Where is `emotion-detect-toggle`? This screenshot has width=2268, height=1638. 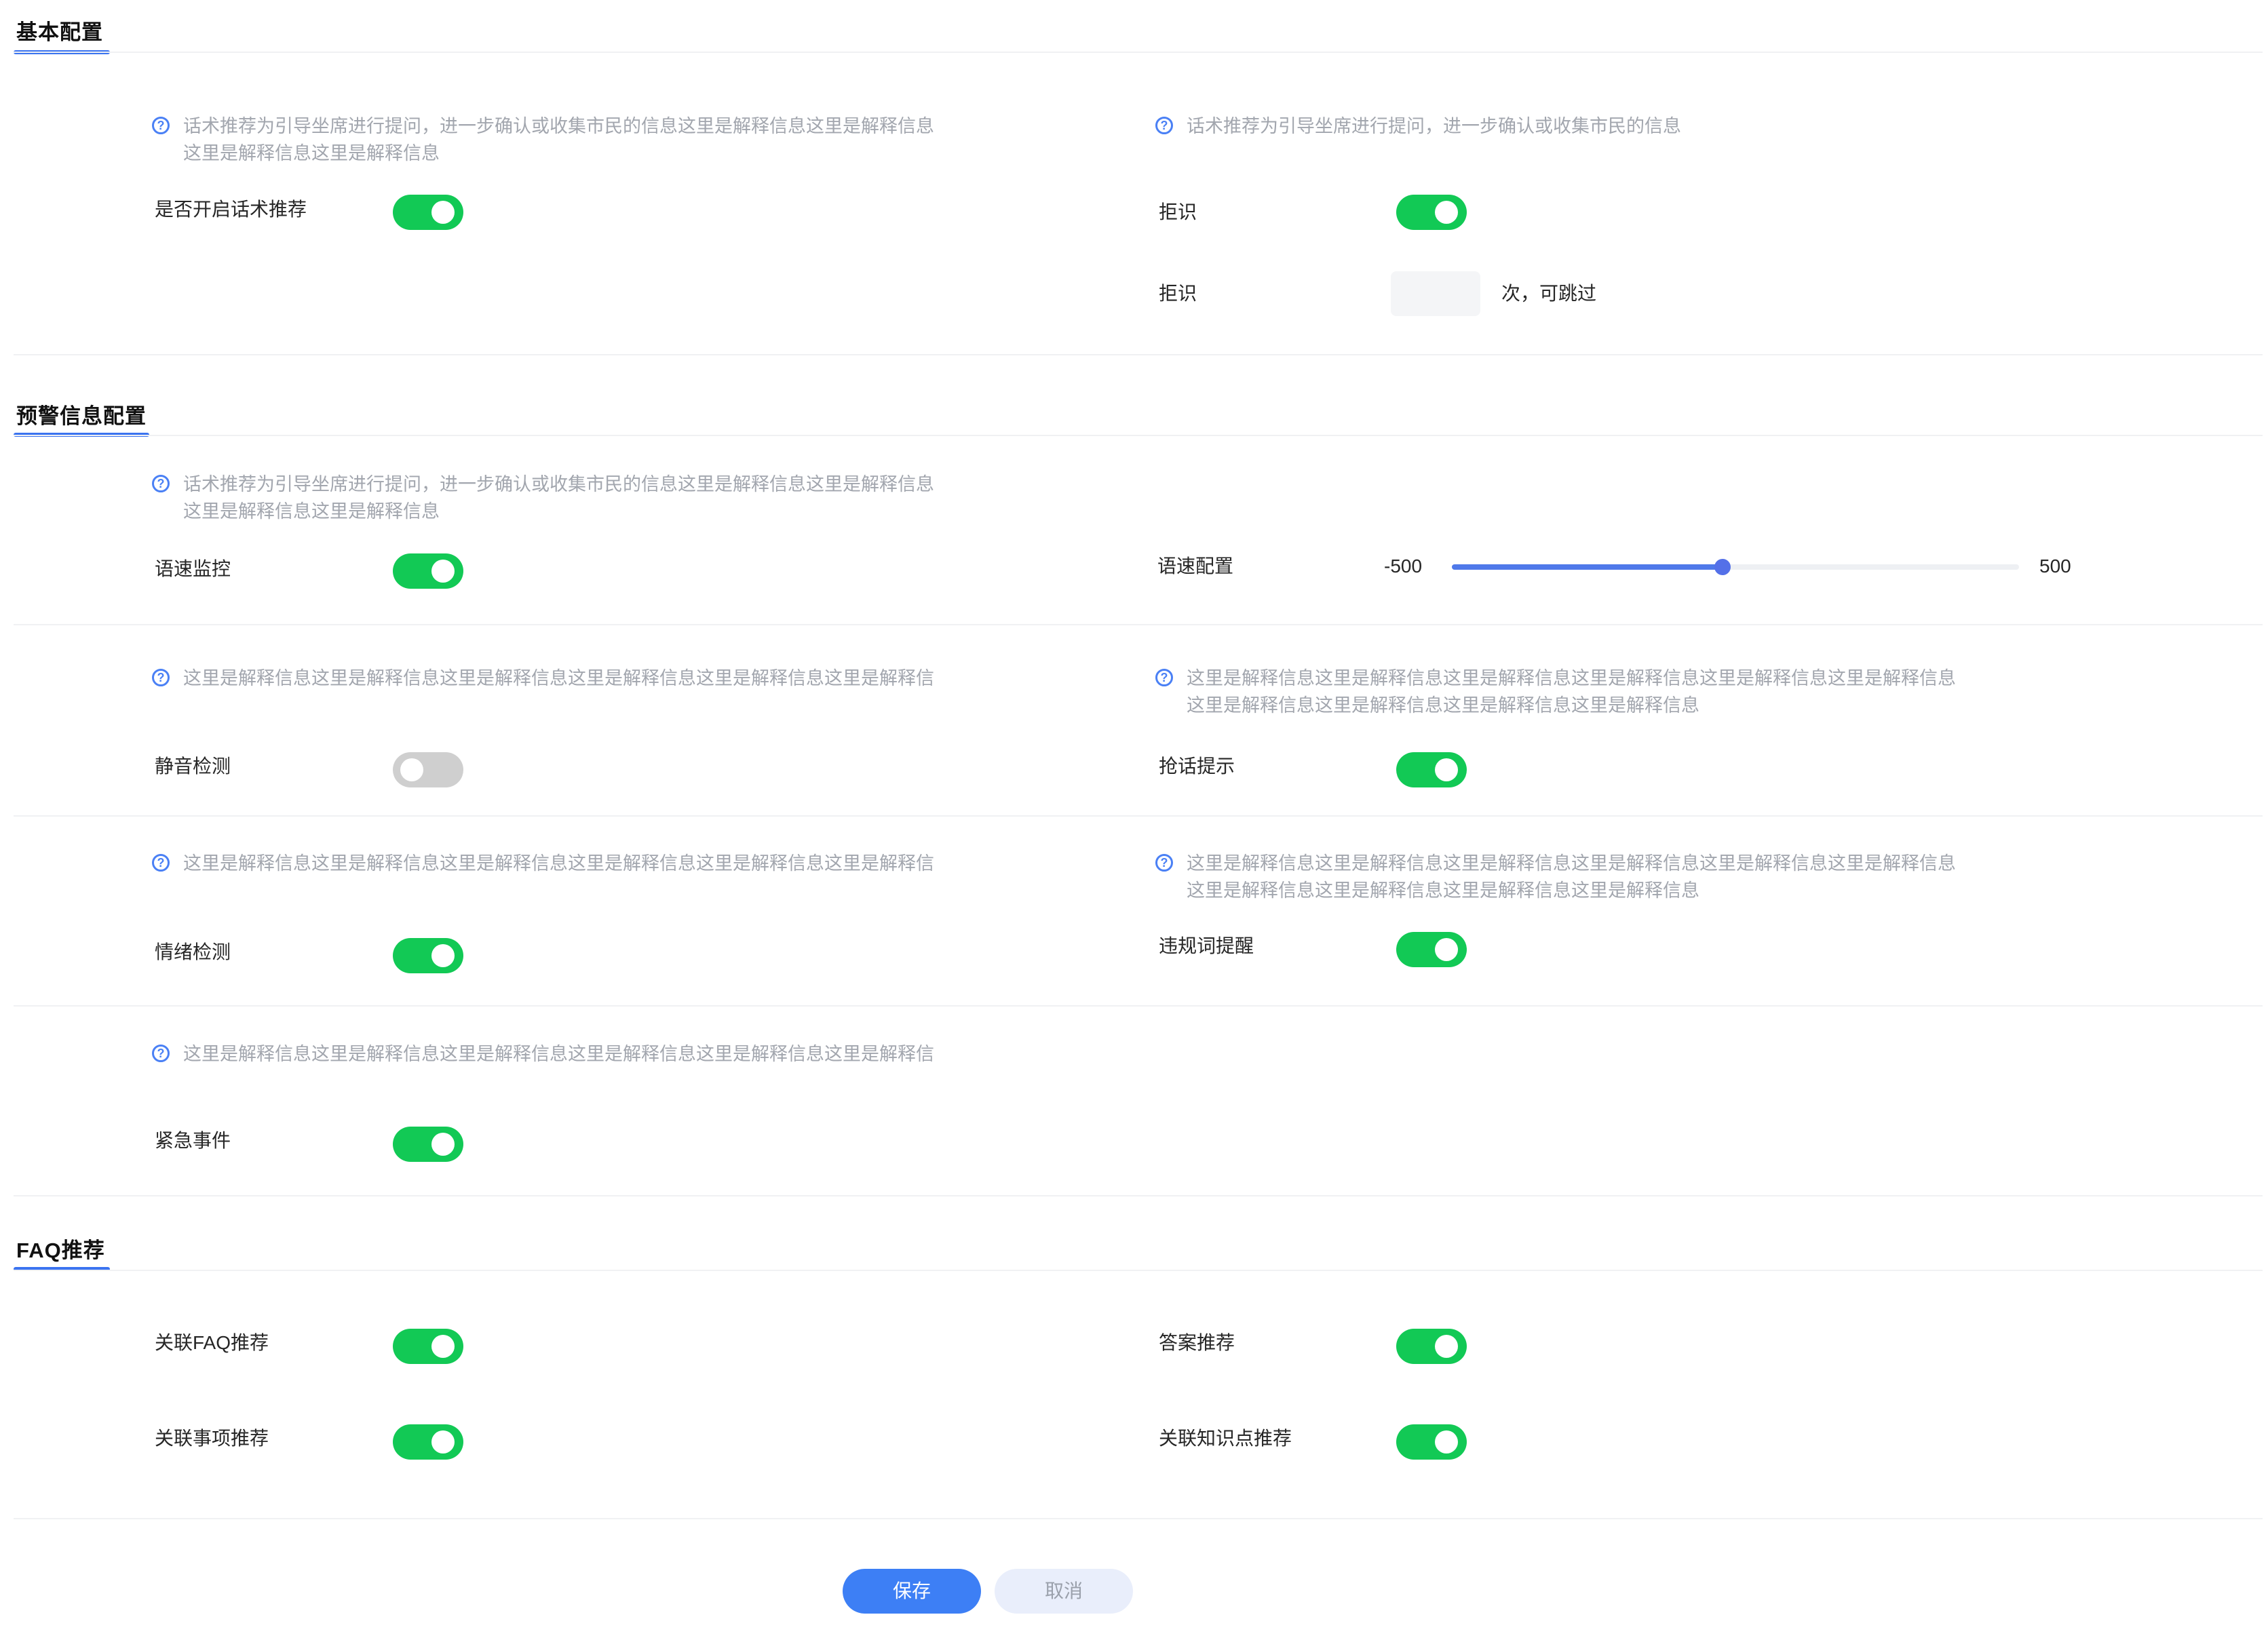 emotion-detect-toggle is located at coordinates (428, 955).